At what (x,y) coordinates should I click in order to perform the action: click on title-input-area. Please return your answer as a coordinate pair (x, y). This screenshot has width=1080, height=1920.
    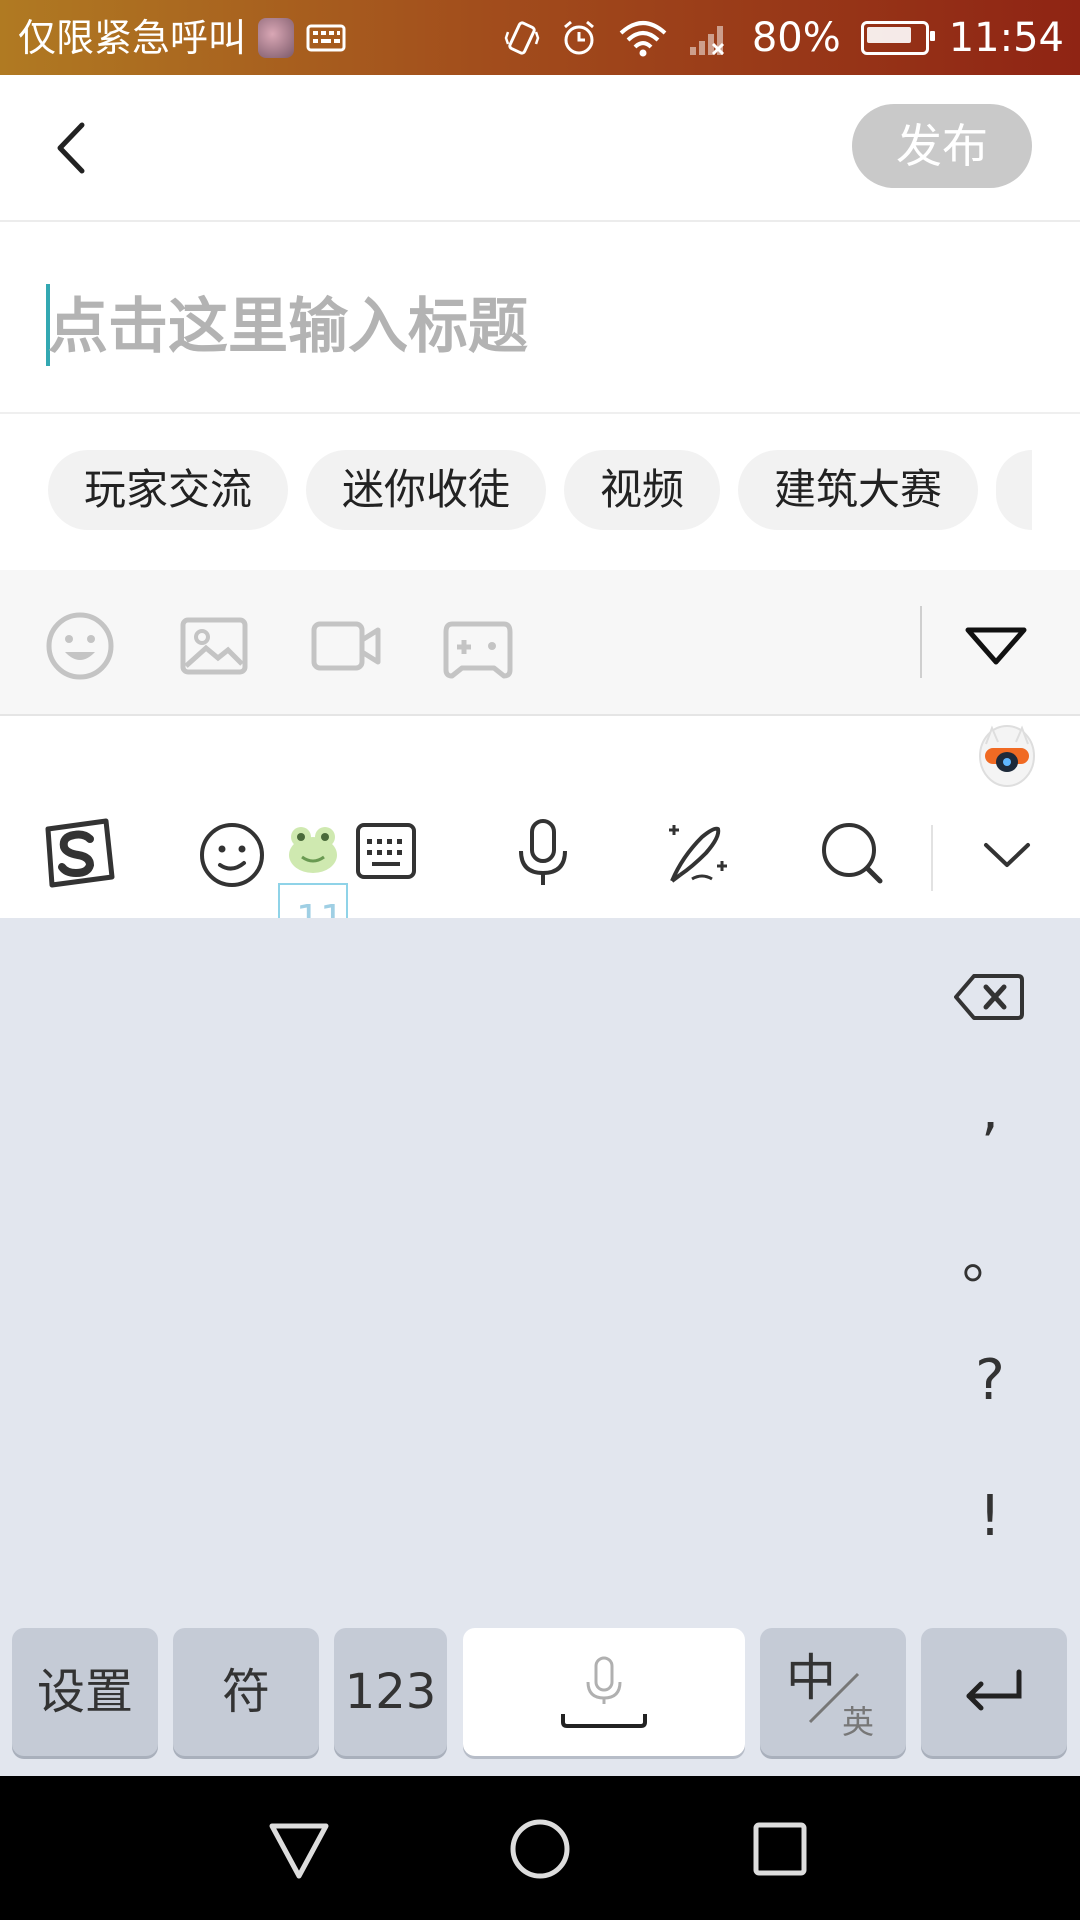
    Looking at the image, I should click on (540, 318).